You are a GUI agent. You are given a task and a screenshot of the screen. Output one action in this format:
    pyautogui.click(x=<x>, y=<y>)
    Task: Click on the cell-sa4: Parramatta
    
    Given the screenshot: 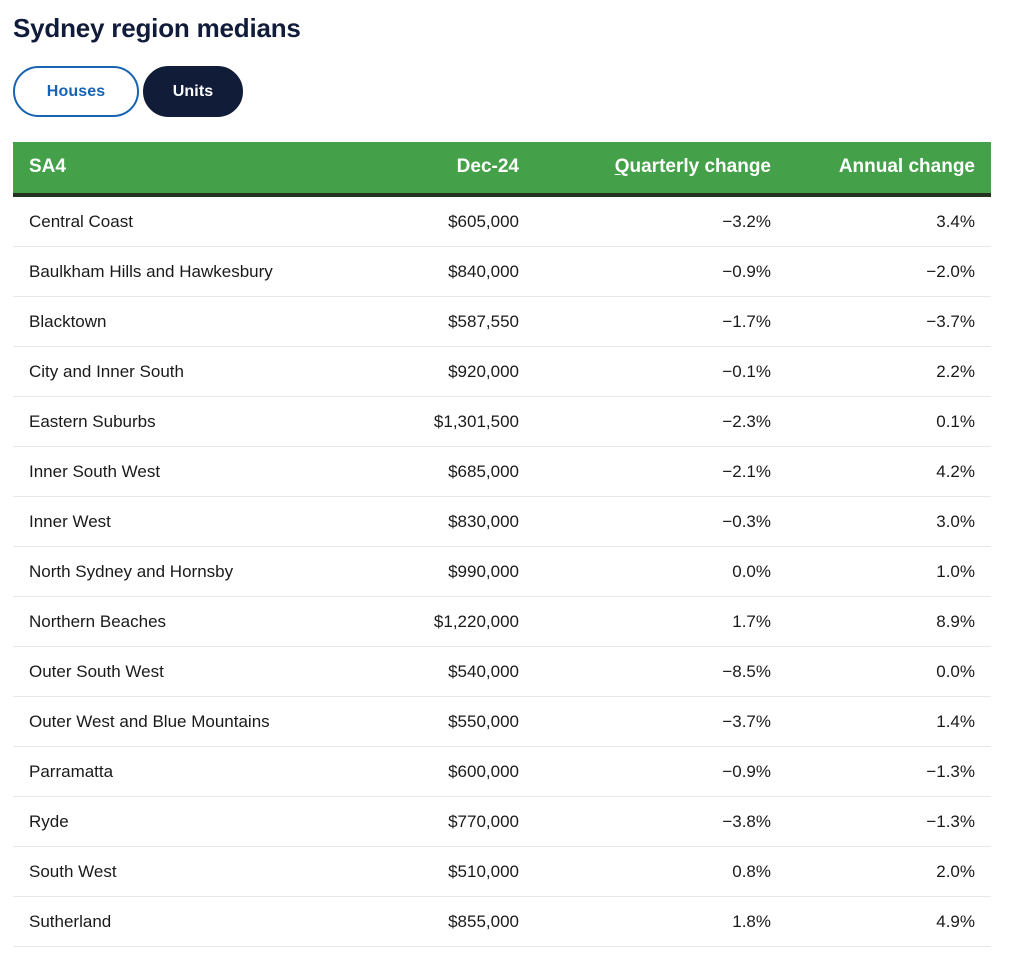 What is the action you would take?
    pyautogui.click(x=168, y=771)
    